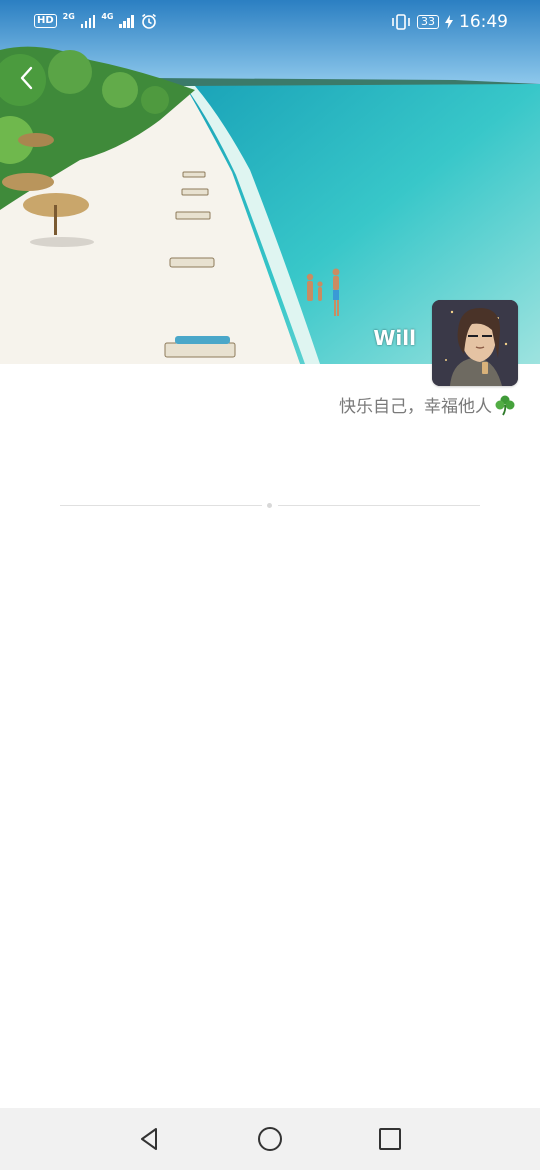  Describe the element at coordinates (428, 22) in the screenshot. I see `battery-icon: 33` at that location.